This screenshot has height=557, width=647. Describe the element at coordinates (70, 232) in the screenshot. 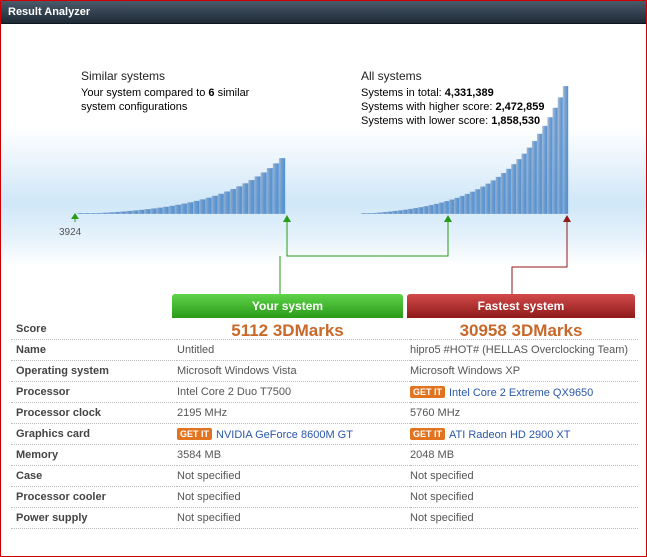

I see `similar-min-score: 3924` at that location.